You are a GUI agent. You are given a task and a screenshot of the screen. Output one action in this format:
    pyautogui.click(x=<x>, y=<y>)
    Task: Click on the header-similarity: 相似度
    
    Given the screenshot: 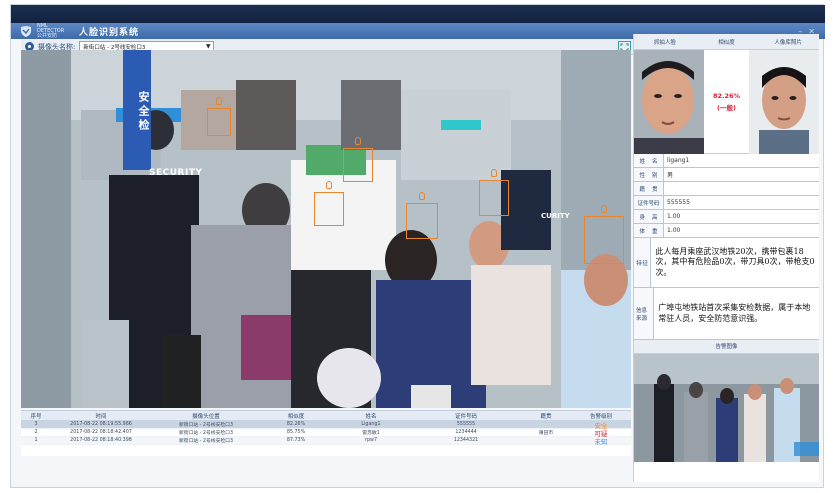 What is the action you would take?
    pyautogui.click(x=726, y=42)
    